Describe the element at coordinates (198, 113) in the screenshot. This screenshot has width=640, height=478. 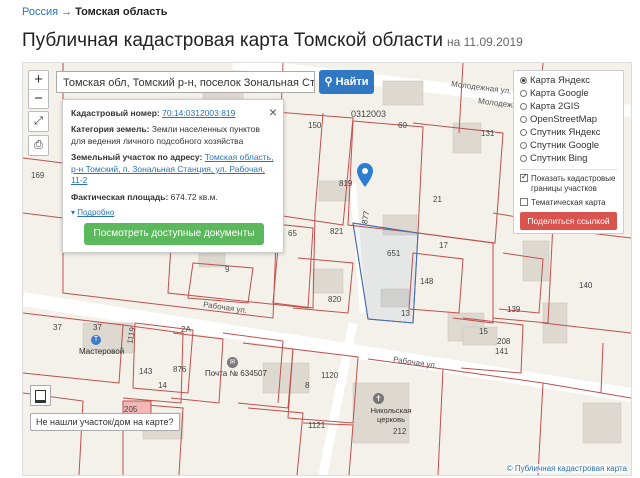
I see `cad-number-link: 70:14:0312003:819` at that location.